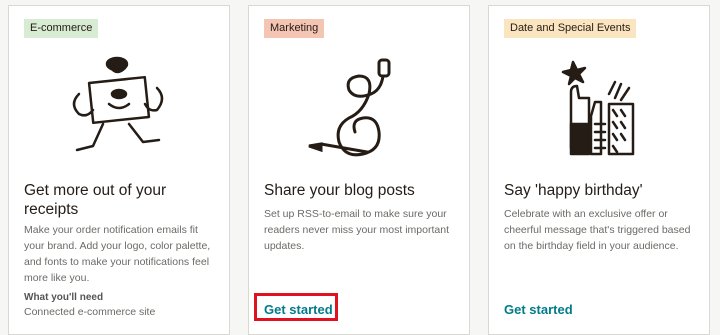 This screenshot has width=720, height=335. Describe the element at coordinates (538, 309) in the screenshot. I see `get-started-link: Get started` at that location.